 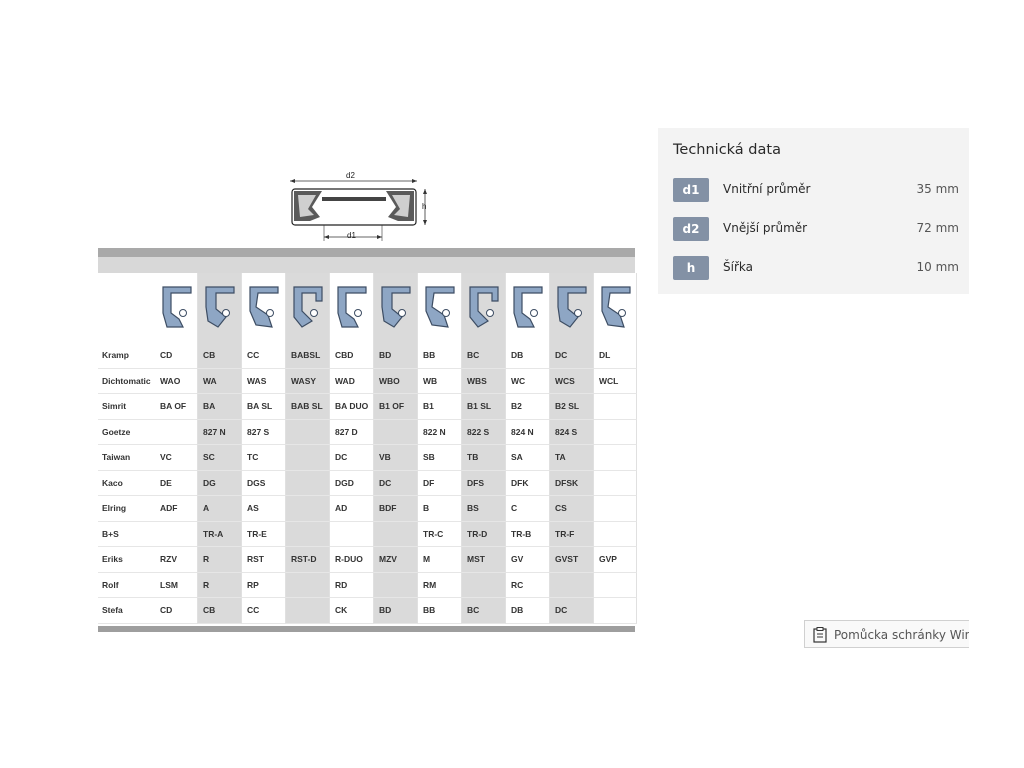 I want to click on outer-diameter-label: Vnější průměr, so click(x=765, y=228).